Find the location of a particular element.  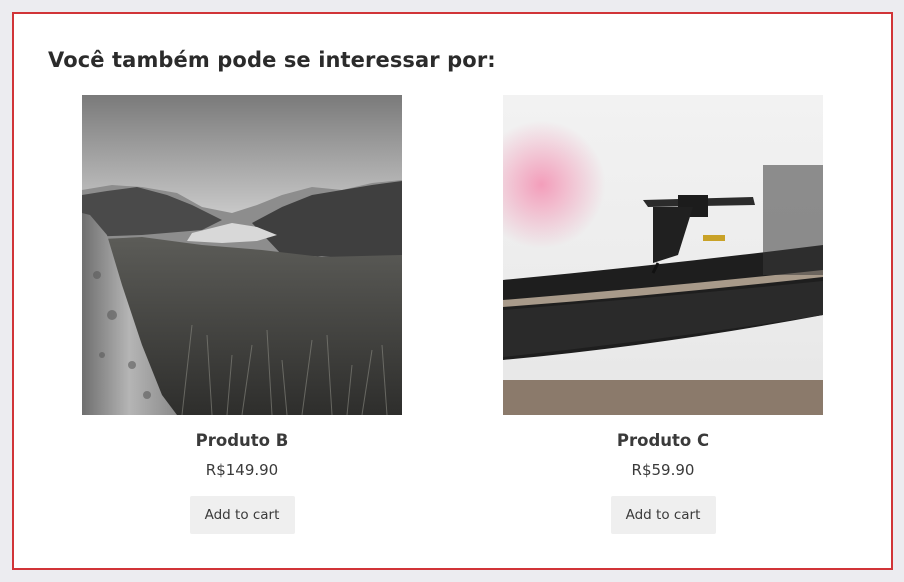

product-price: R$59.90 is located at coordinates (663, 470).